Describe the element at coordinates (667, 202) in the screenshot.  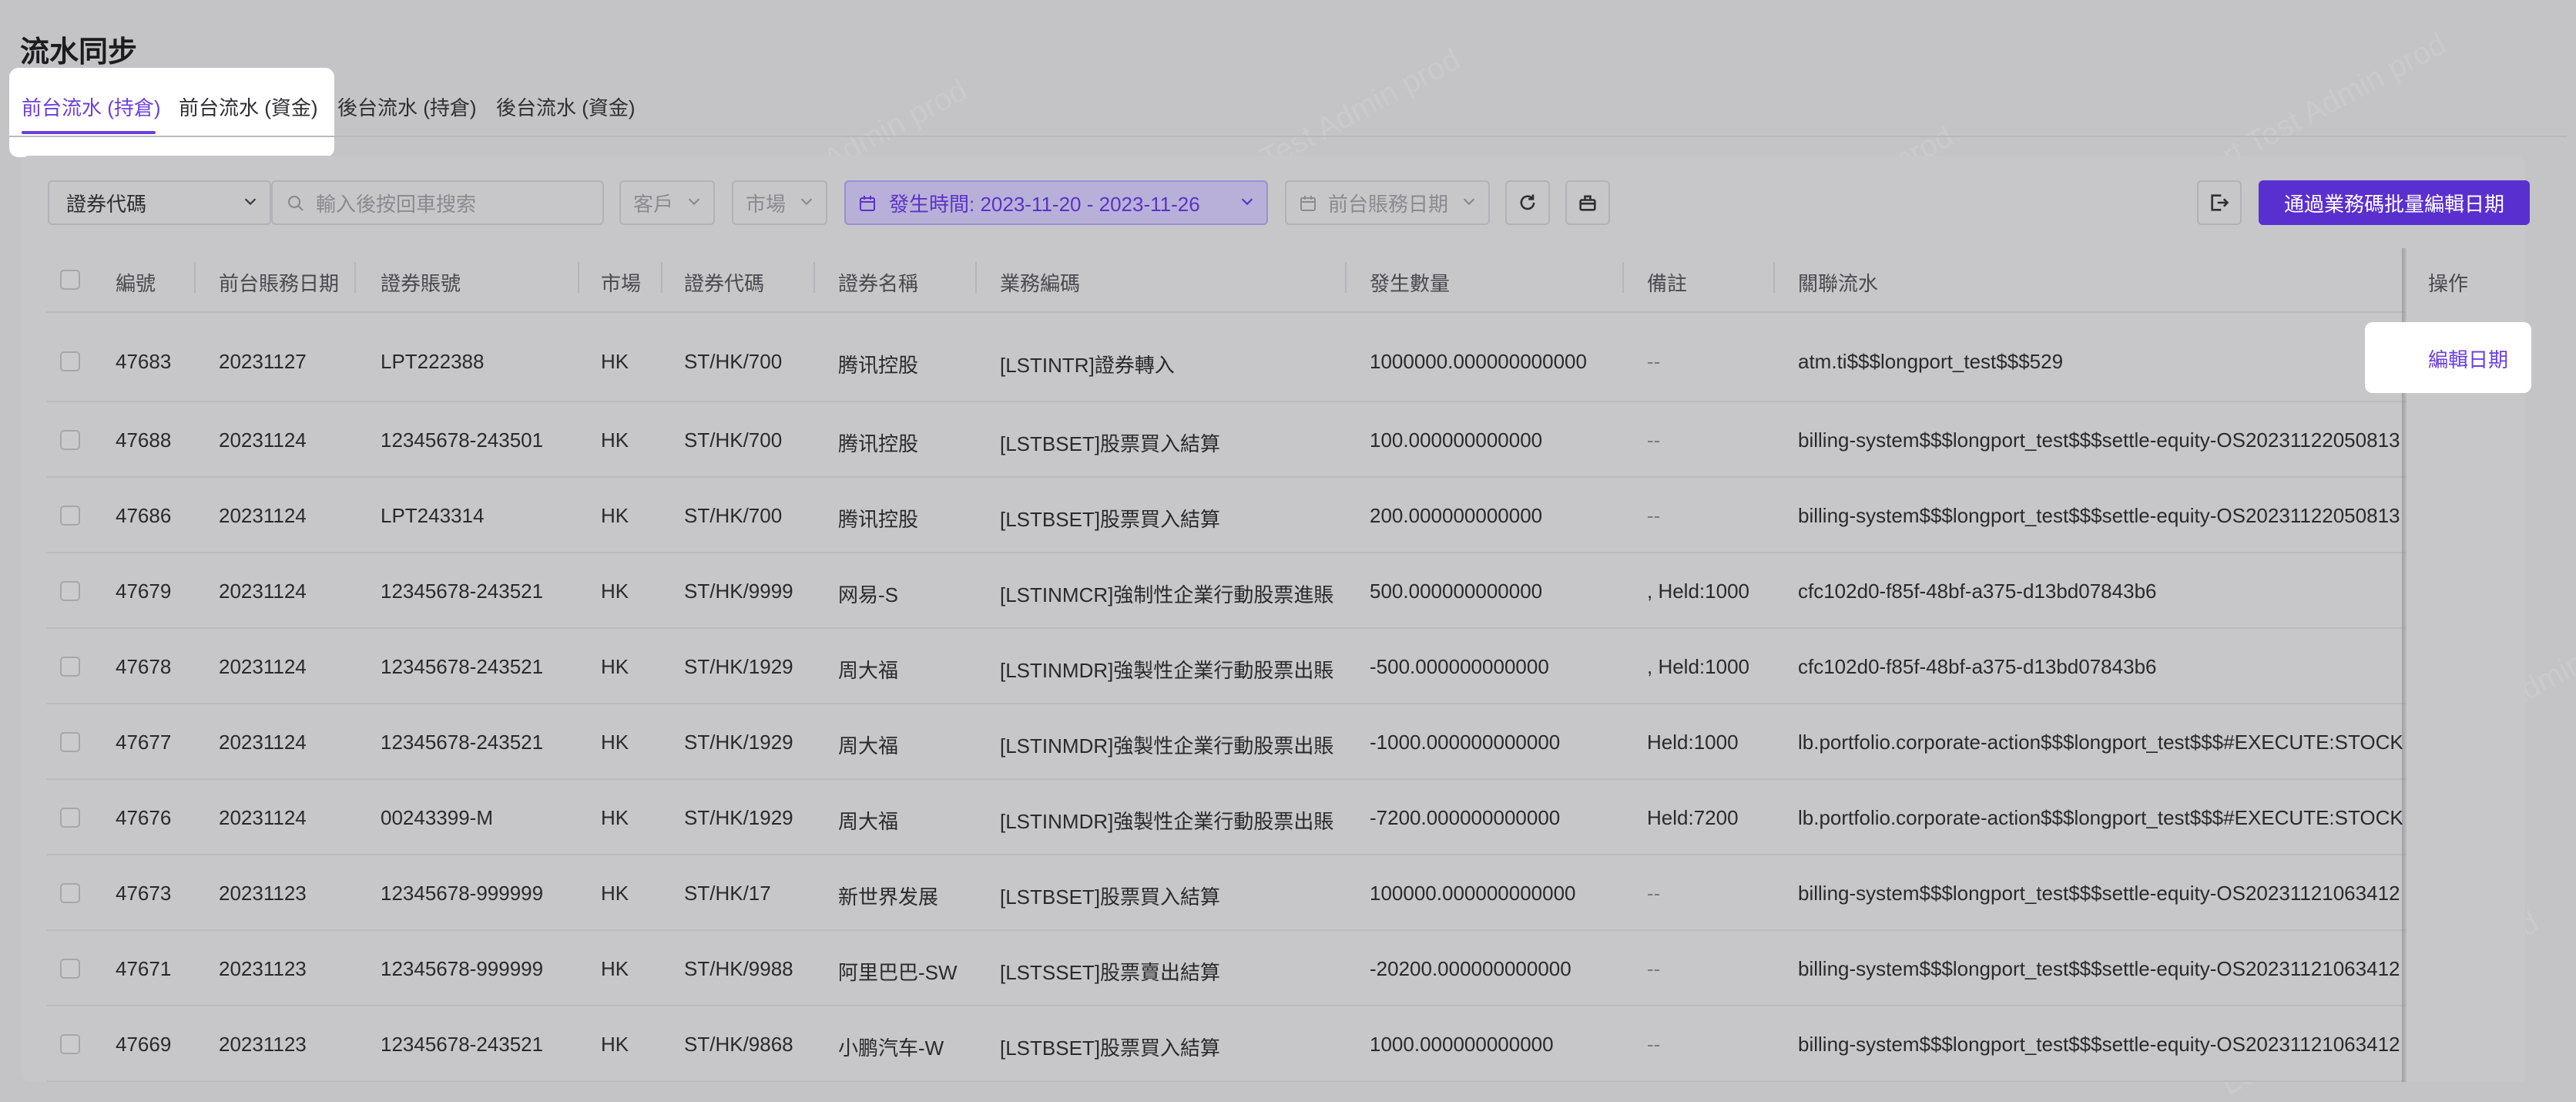
I see `customer-select: 客戶` at that location.